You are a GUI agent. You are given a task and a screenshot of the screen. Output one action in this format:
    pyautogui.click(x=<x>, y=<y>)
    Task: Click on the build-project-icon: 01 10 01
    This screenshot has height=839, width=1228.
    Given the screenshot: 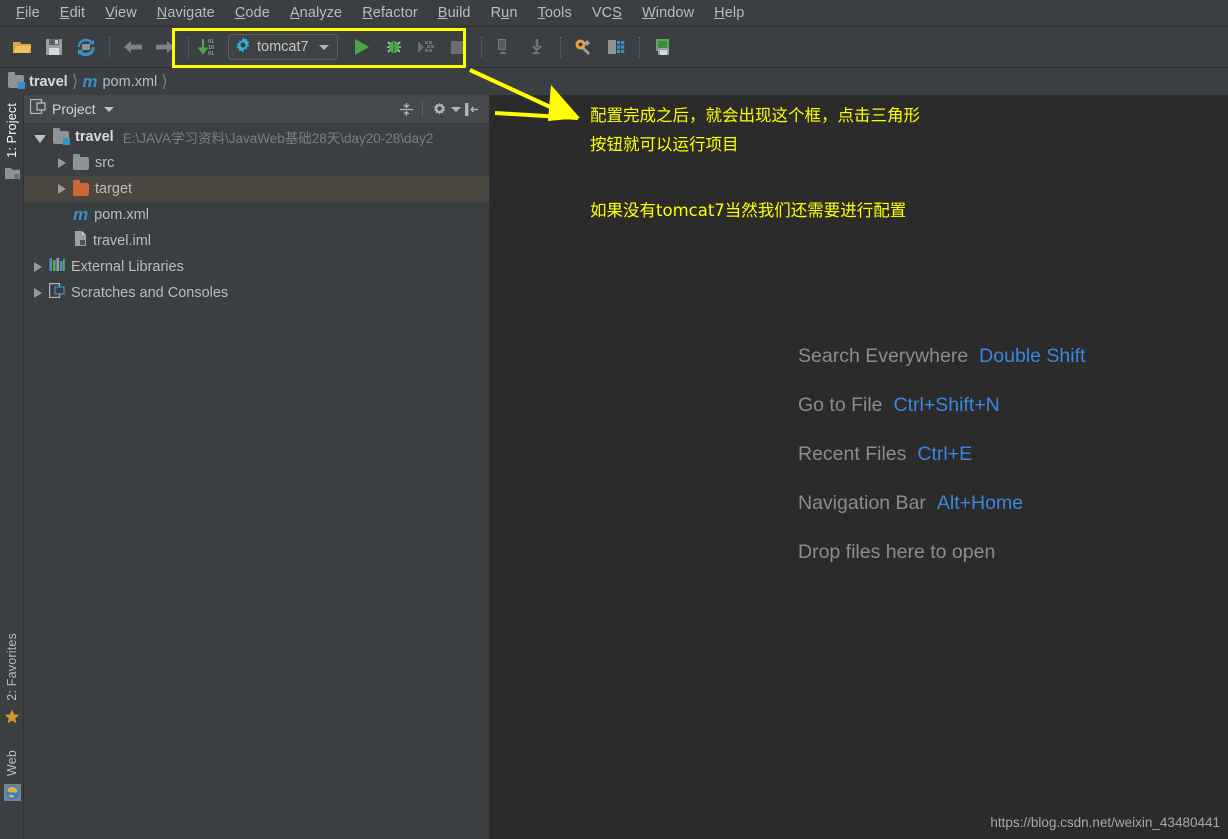 What is the action you would take?
    pyautogui.click(x=210, y=47)
    